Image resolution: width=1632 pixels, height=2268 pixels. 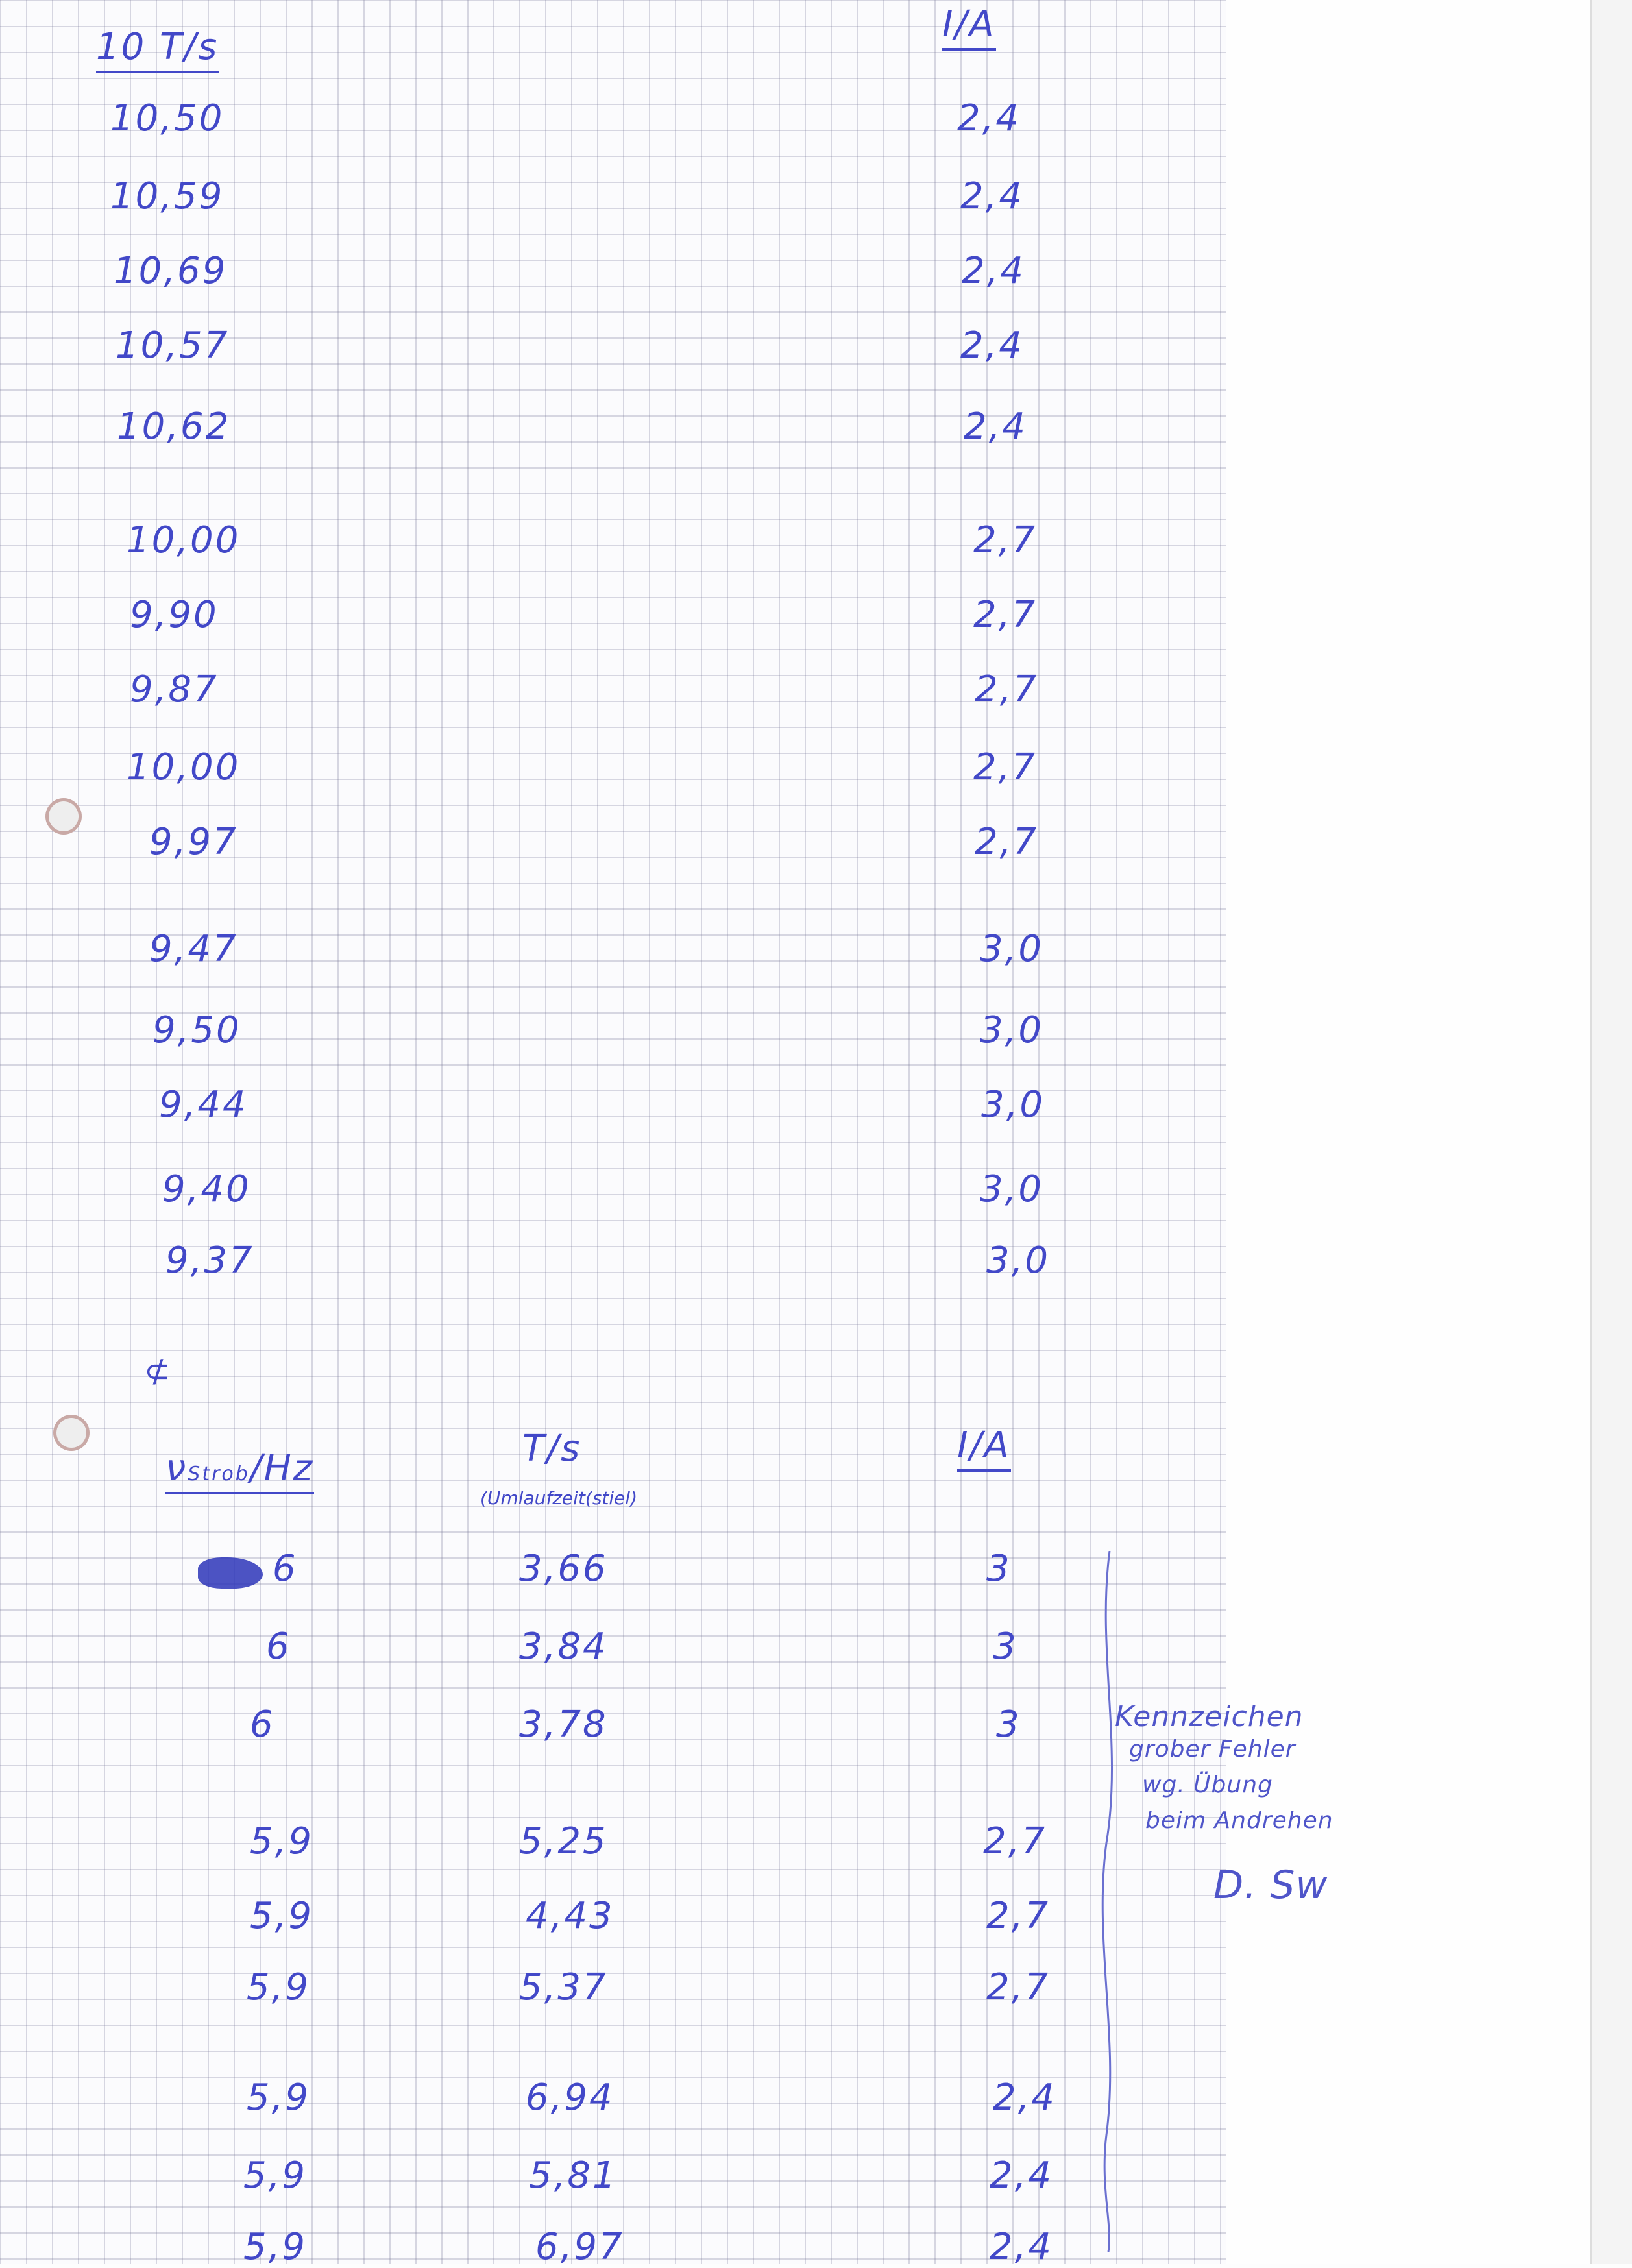 What do you see at coordinates (563, 1841) in the screenshot?
I see `table2-period-value: 5,25` at bounding box center [563, 1841].